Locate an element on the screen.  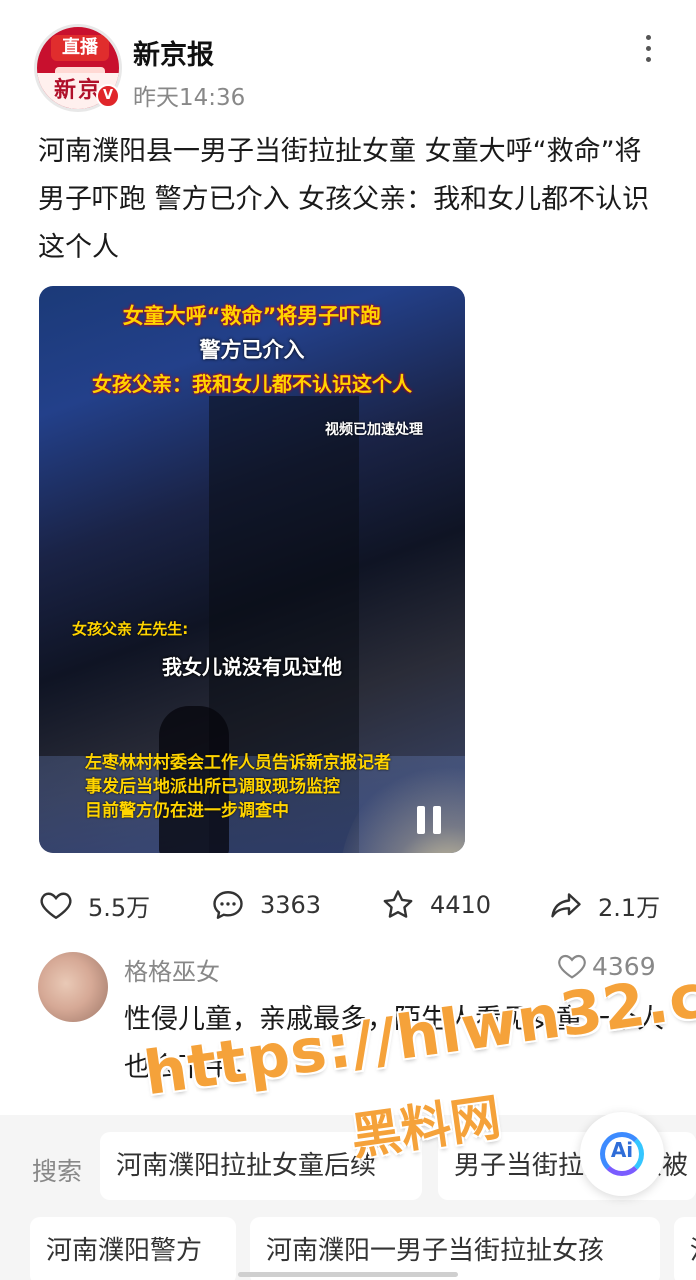
comment-button: 3363 is located at coordinates (265, 905).